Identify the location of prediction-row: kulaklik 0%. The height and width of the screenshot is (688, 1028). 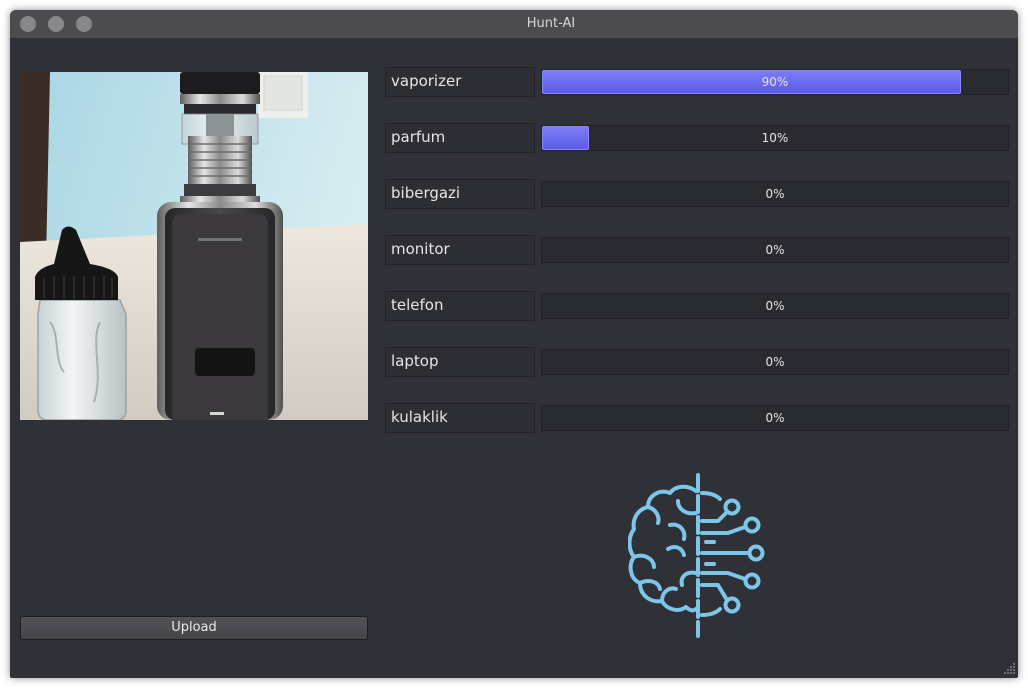
(697, 418).